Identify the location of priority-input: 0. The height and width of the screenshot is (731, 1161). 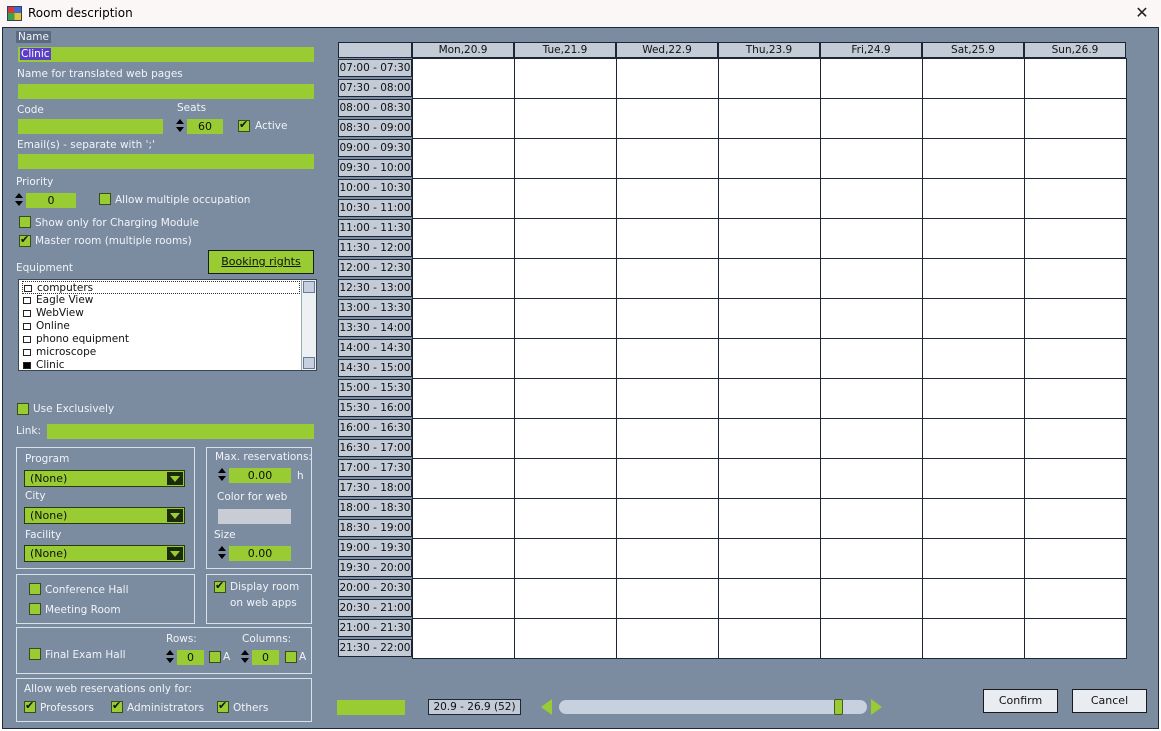
(51, 200).